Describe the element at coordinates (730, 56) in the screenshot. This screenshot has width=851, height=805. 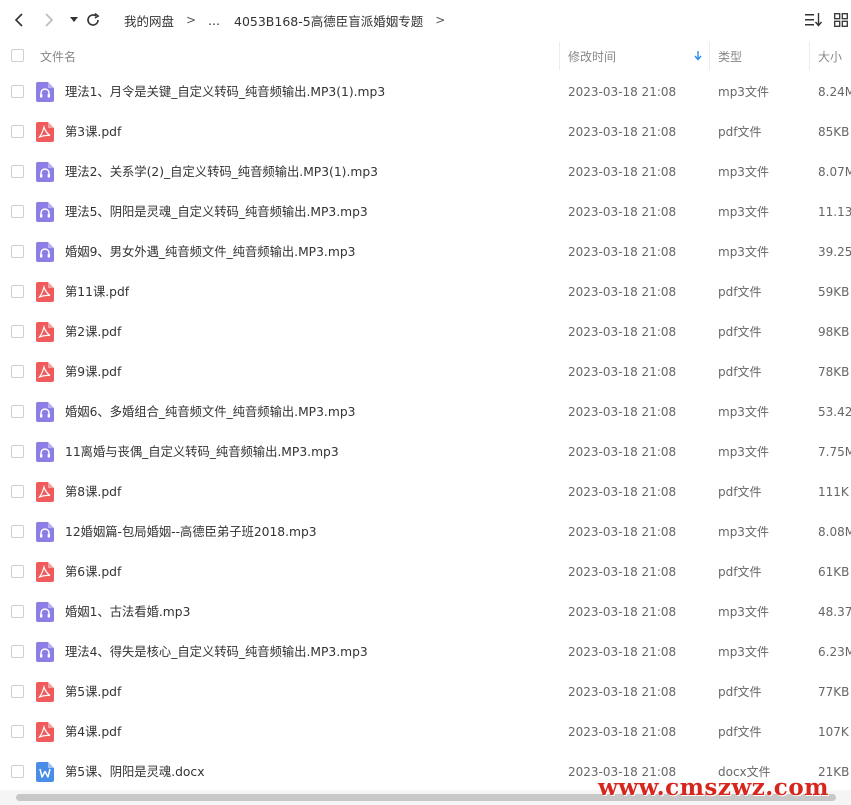
I see `column-type: 类型` at that location.